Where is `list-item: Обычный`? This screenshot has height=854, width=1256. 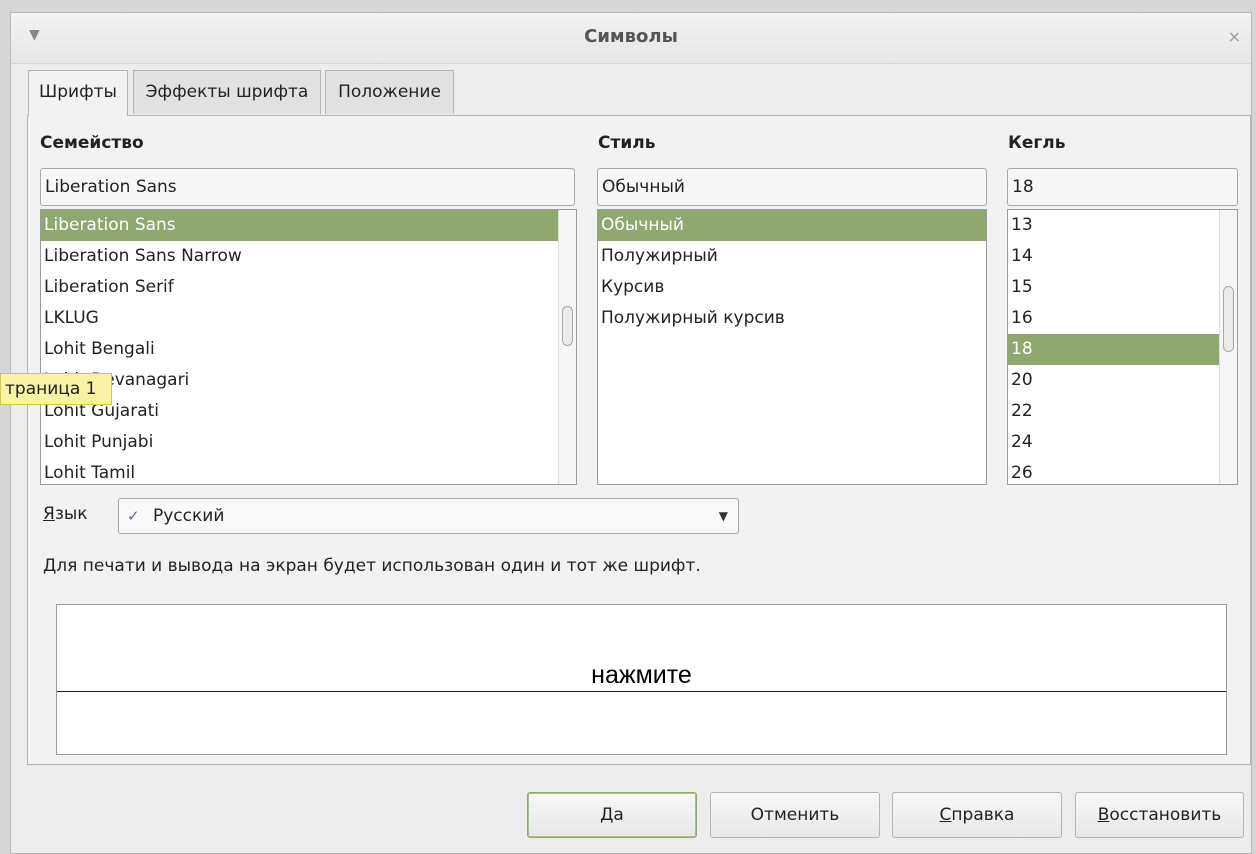 list-item: Обычный is located at coordinates (792, 225).